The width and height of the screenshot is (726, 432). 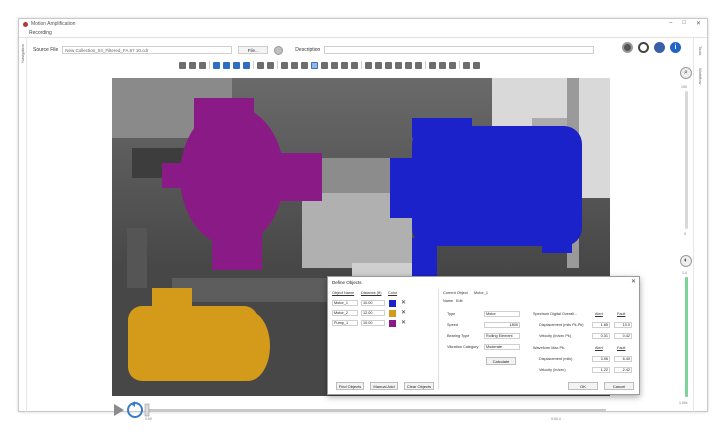 What do you see at coordinates (334, 65) in the screenshot?
I see `ellipse-icon` at bounding box center [334, 65].